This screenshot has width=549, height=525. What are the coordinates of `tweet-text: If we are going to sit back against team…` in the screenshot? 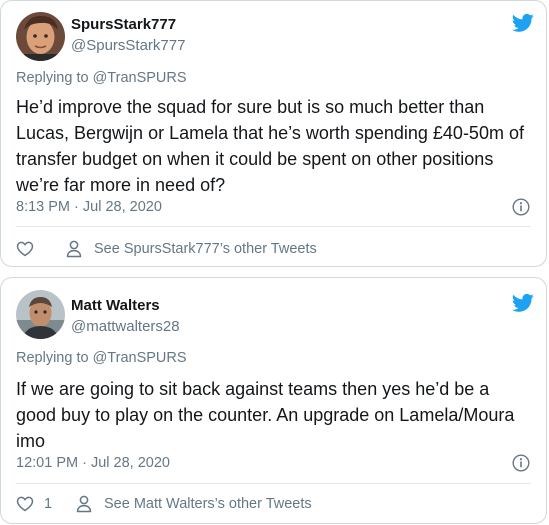 It's located at (265, 415).